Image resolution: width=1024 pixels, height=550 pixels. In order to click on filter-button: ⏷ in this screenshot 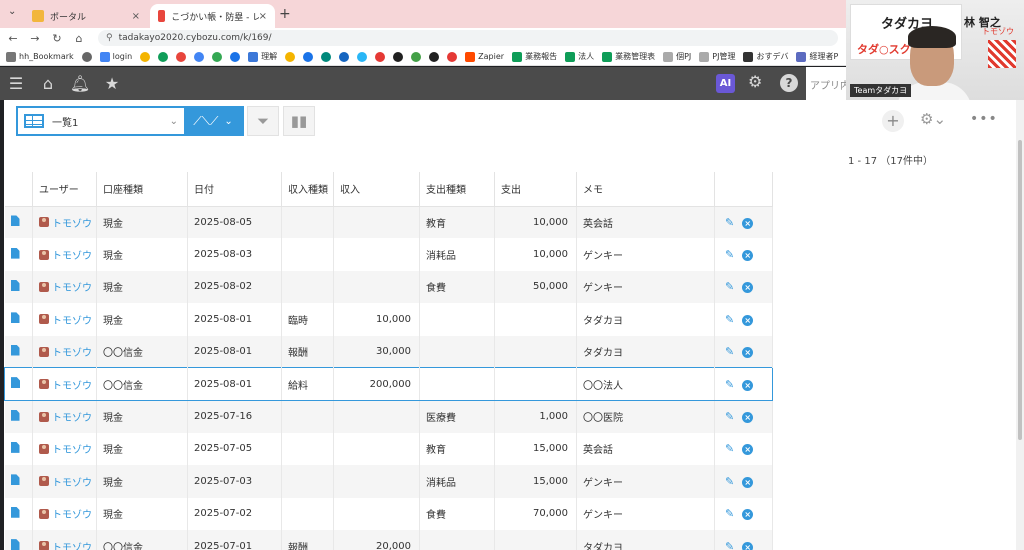, I will do `click(263, 121)`.